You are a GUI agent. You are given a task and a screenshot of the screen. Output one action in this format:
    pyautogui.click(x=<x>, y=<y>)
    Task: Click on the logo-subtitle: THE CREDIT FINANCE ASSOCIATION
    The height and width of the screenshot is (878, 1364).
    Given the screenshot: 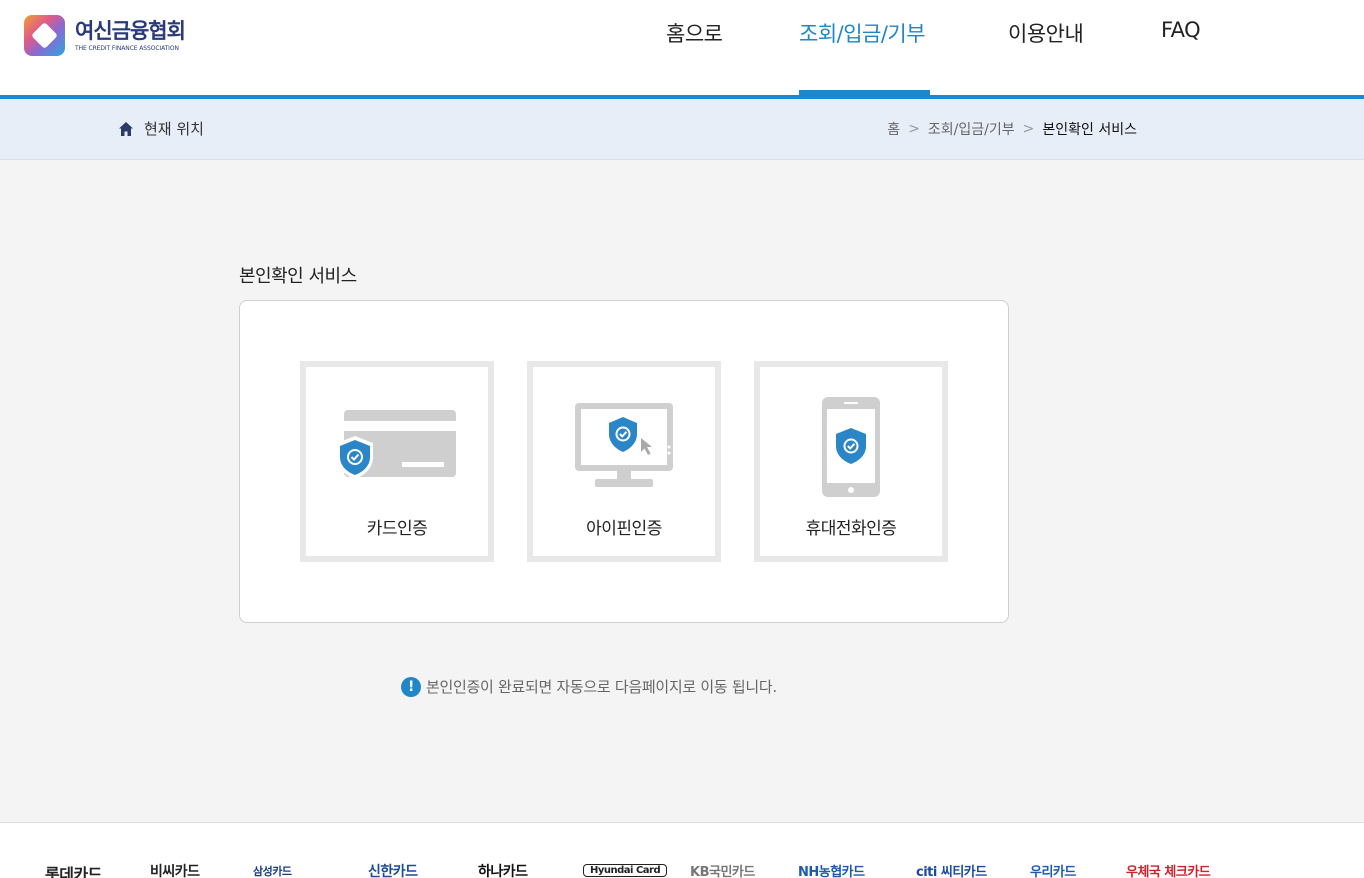 What is the action you would take?
    pyautogui.click(x=127, y=48)
    